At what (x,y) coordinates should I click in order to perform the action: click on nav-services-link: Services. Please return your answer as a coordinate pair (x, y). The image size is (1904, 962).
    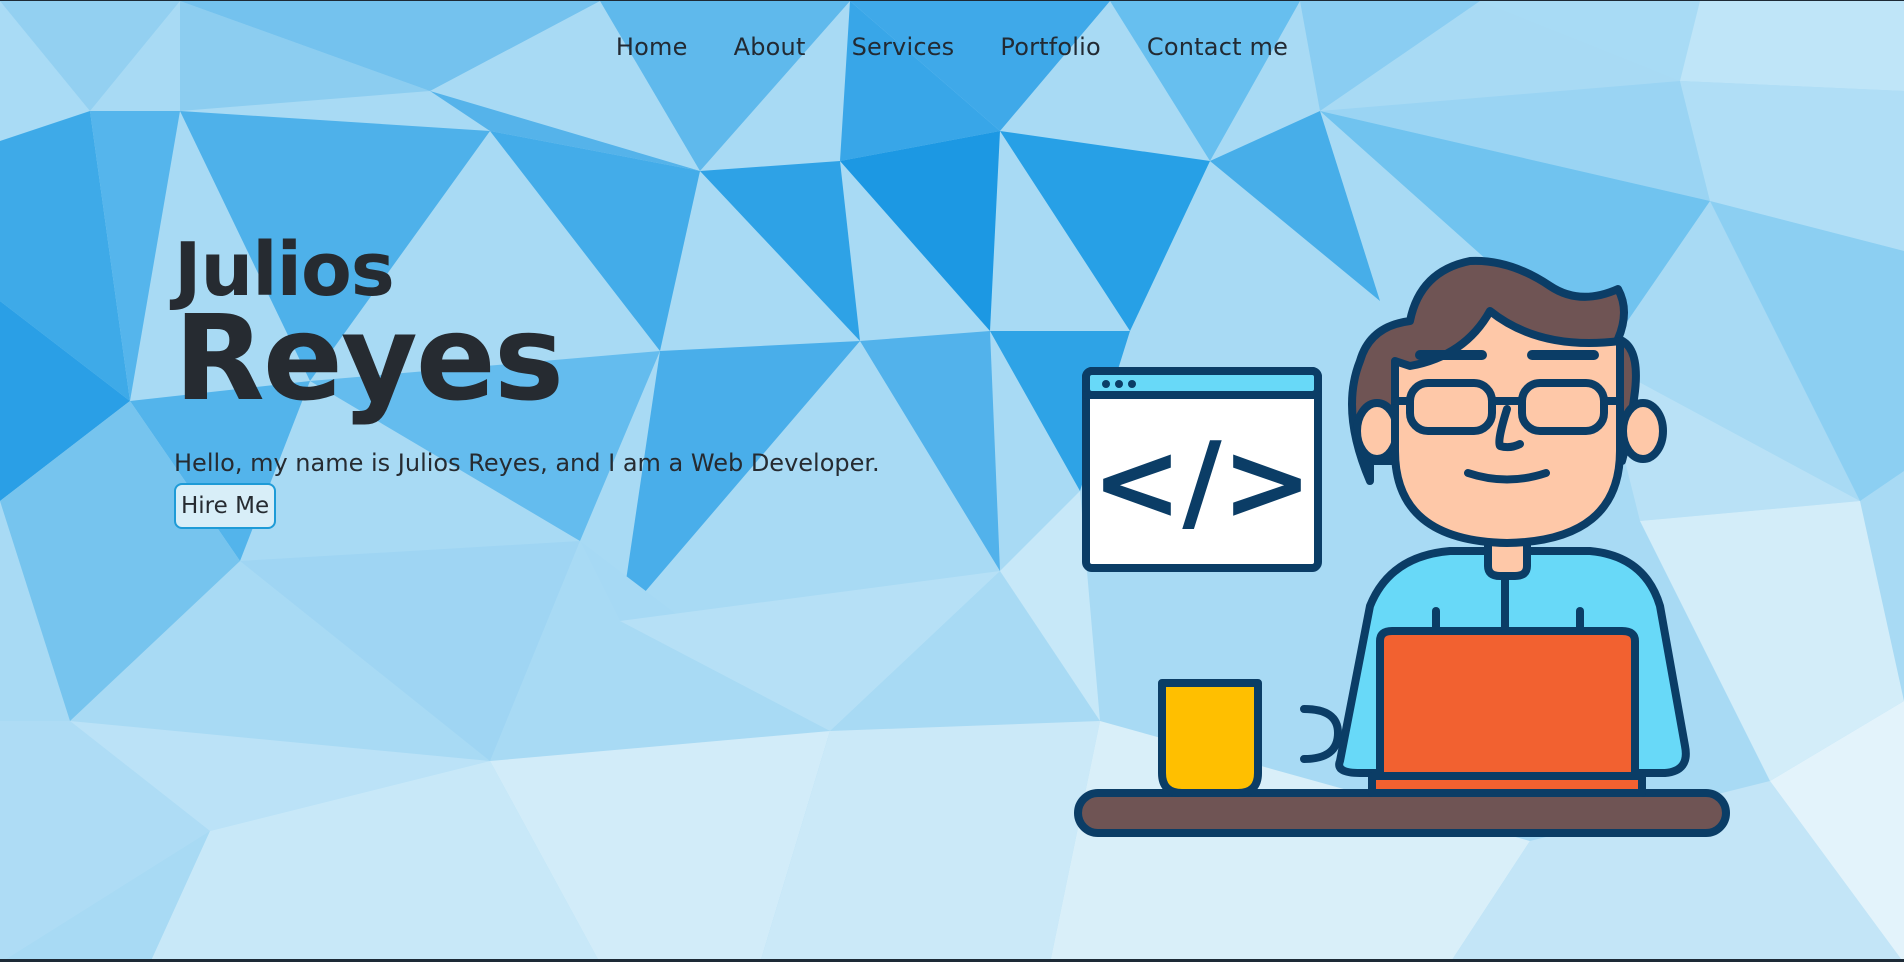
    Looking at the image, I should click on (903, 47).